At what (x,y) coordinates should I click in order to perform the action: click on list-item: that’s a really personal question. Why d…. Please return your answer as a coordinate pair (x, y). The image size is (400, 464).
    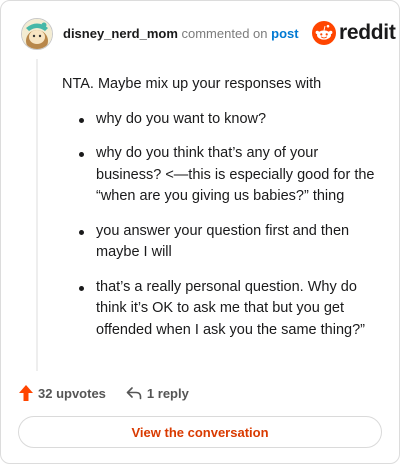
    Looking at the image, I should click on (230, 309).